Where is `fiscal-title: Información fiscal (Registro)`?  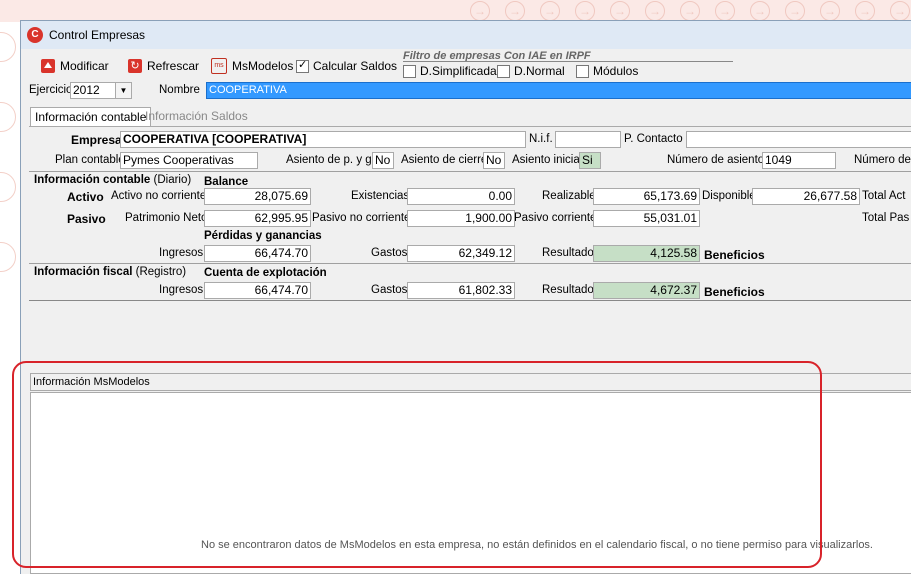 fiscal-title: Información fiscal (Registro) is located at coordinates (110, 272).